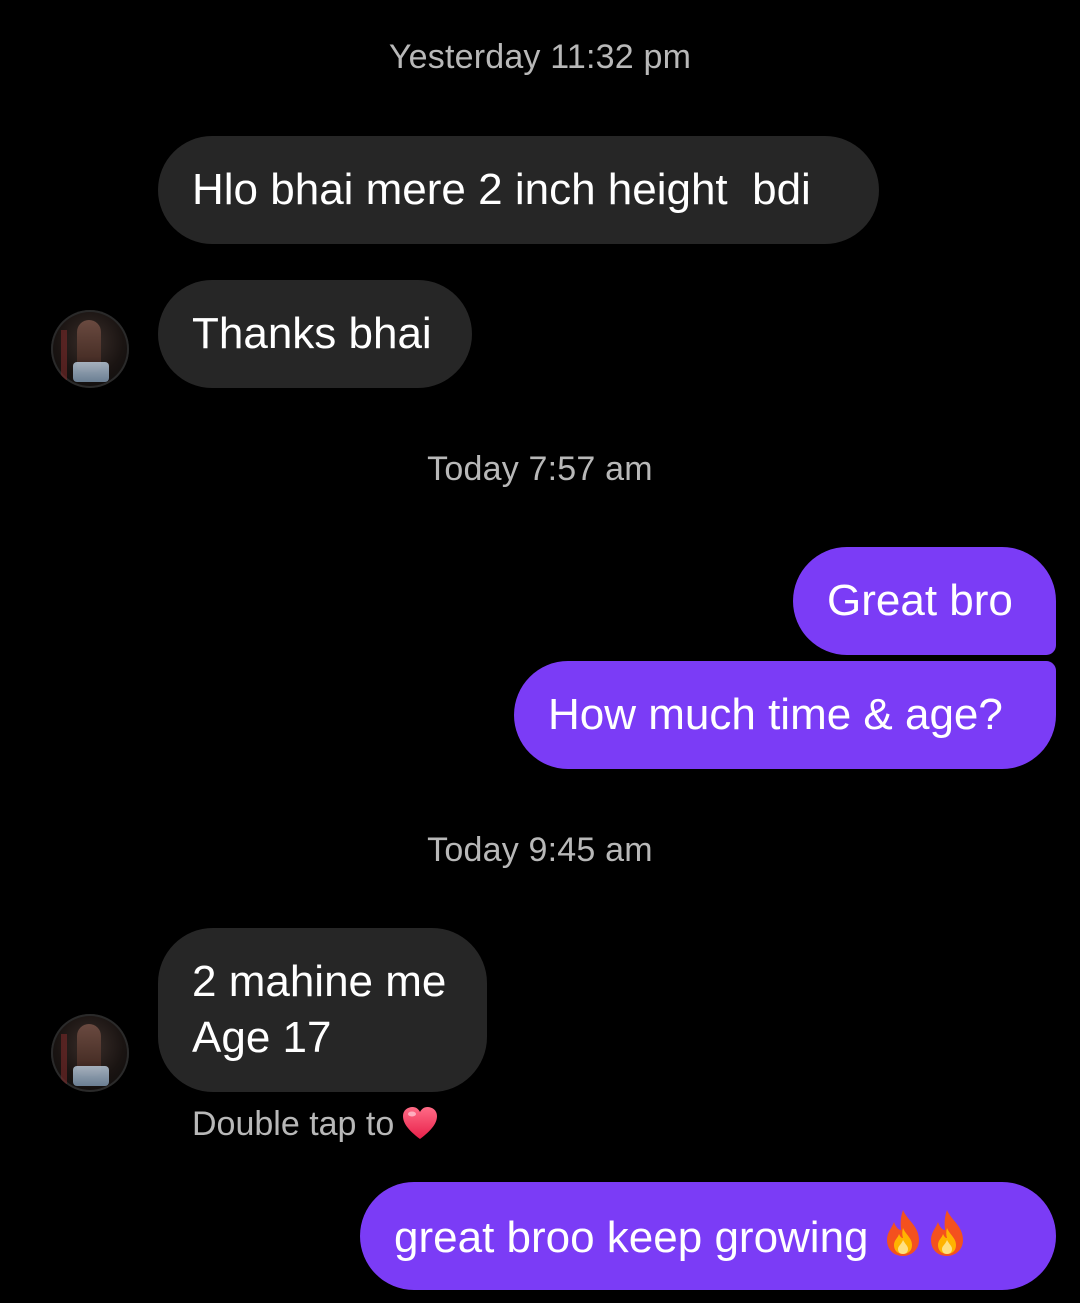 This screenshot has height=1303, width=1080. I want to click on message-line: Age 17, so click(262, 1037).